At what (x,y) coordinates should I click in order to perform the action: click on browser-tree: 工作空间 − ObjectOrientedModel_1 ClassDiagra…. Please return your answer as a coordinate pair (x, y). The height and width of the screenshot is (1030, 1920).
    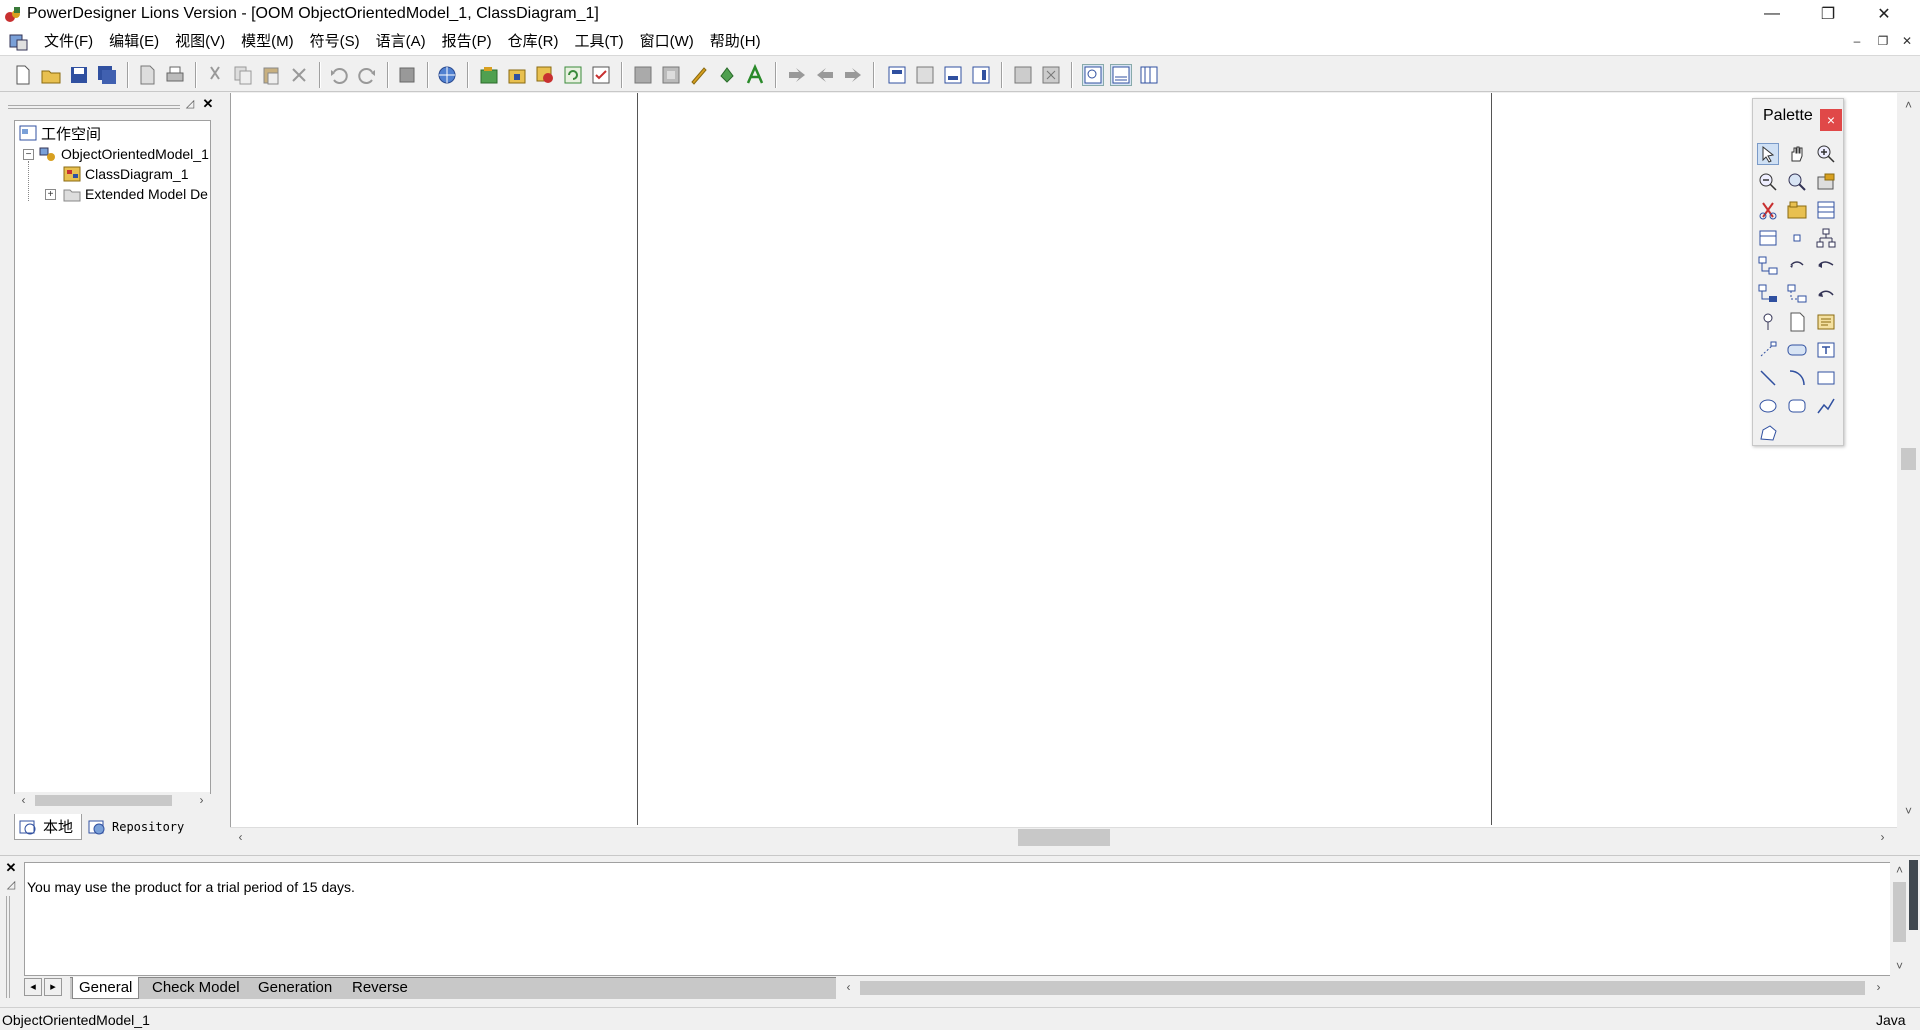
    Looking at the image, I should click on (112, 457).